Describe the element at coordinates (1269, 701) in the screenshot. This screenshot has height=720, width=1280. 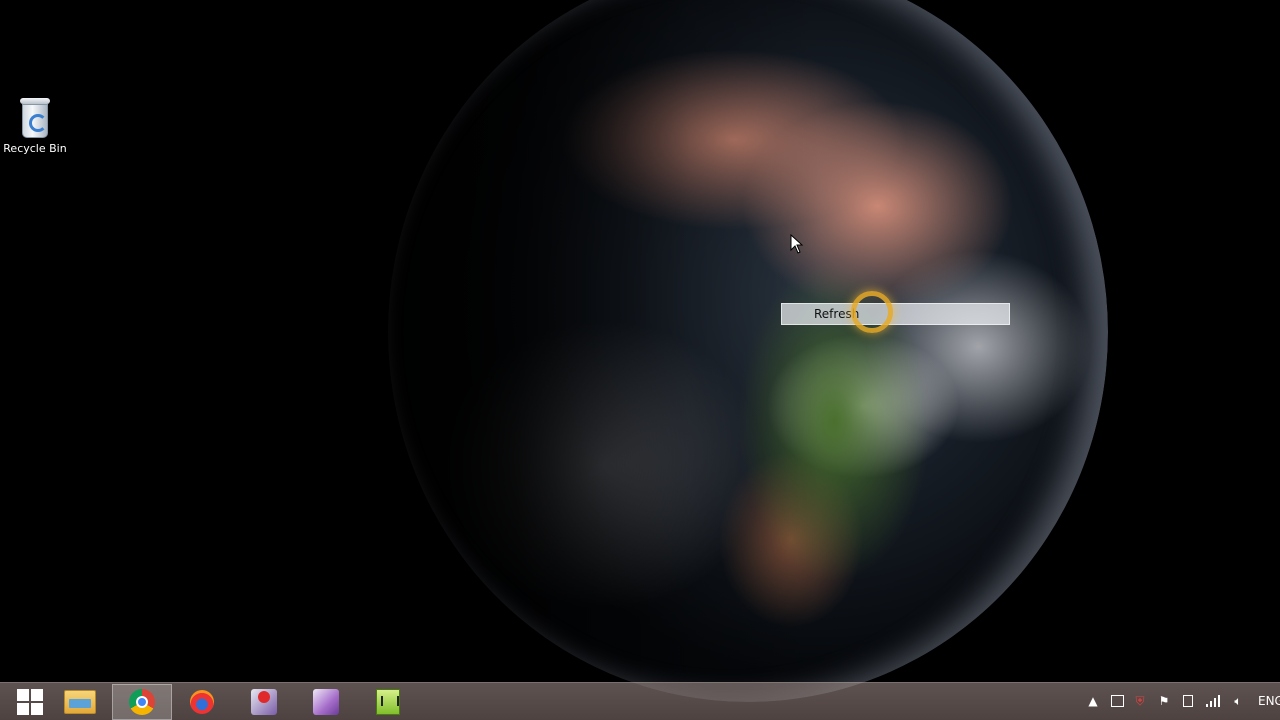
I see `language-indicator: ENG` at that location.